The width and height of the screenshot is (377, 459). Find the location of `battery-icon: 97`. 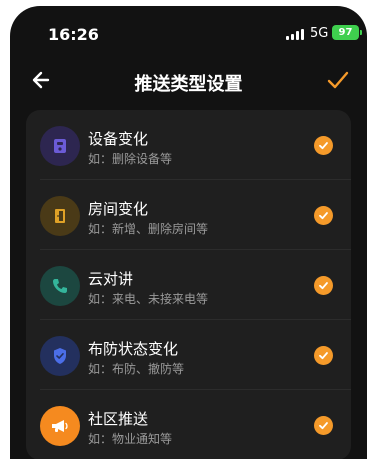

battery-icon: 97 is located at coordinates (345, 32).